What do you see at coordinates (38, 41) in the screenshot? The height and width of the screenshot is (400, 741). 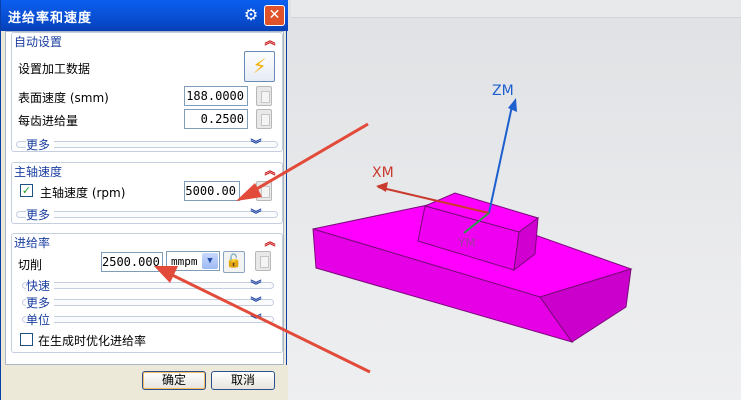 I see `auto-settings-header: 自动设置` at bounding box center [38, 41].